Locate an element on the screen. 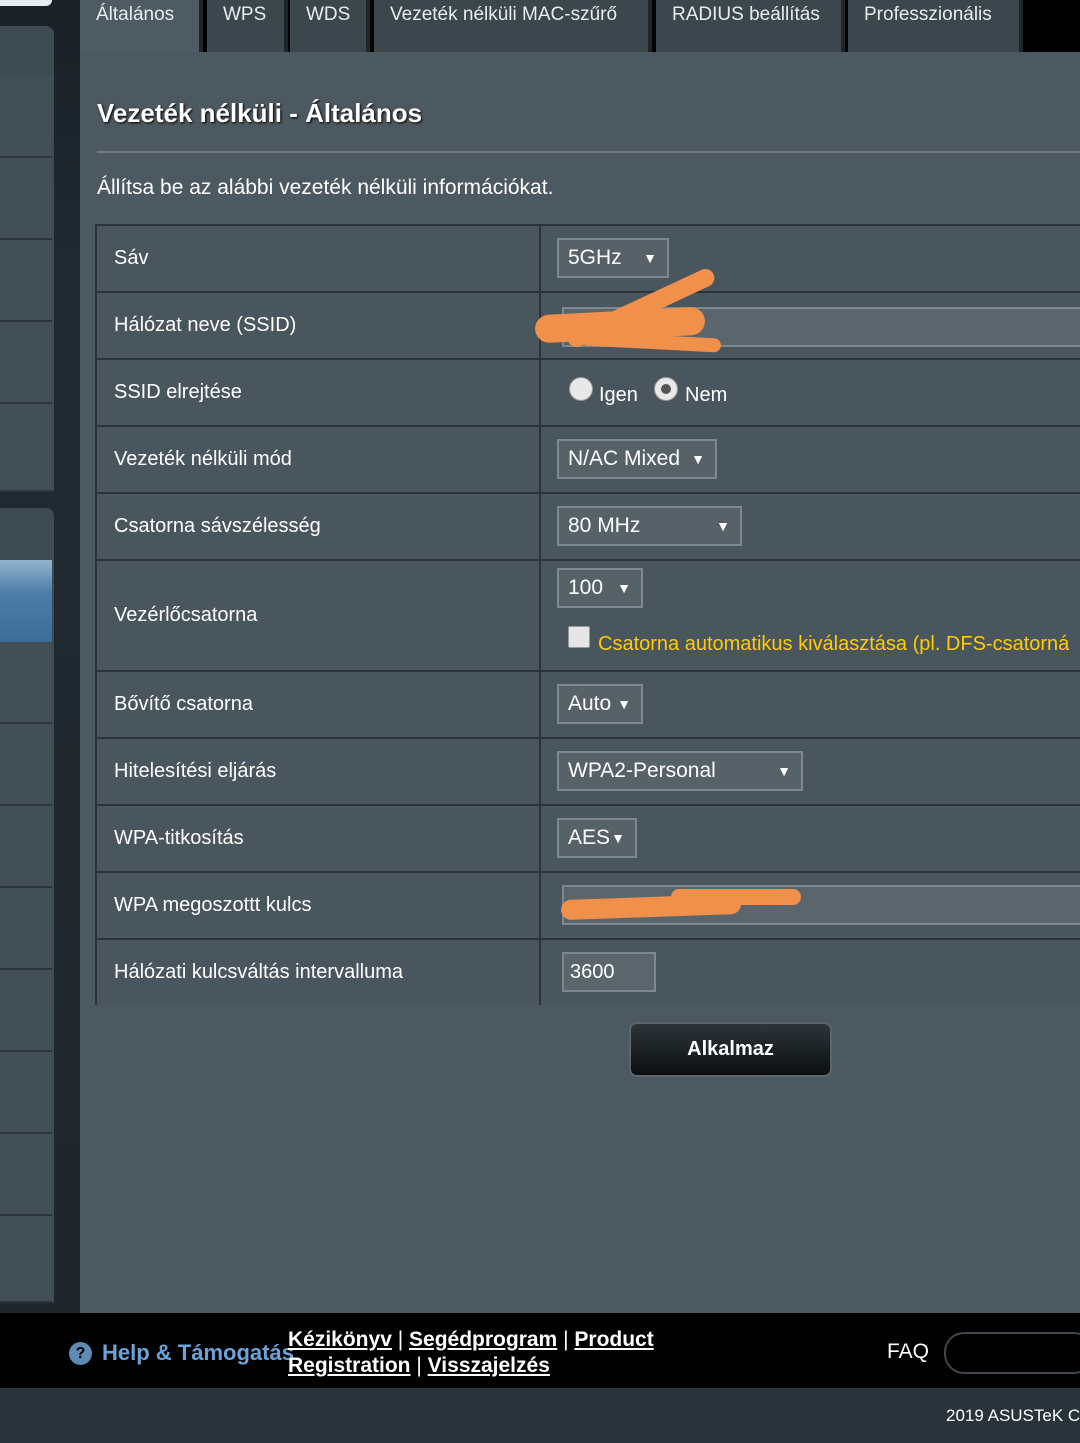  control-channel-select: 100 ▼ is located at coordinates (600, 588).